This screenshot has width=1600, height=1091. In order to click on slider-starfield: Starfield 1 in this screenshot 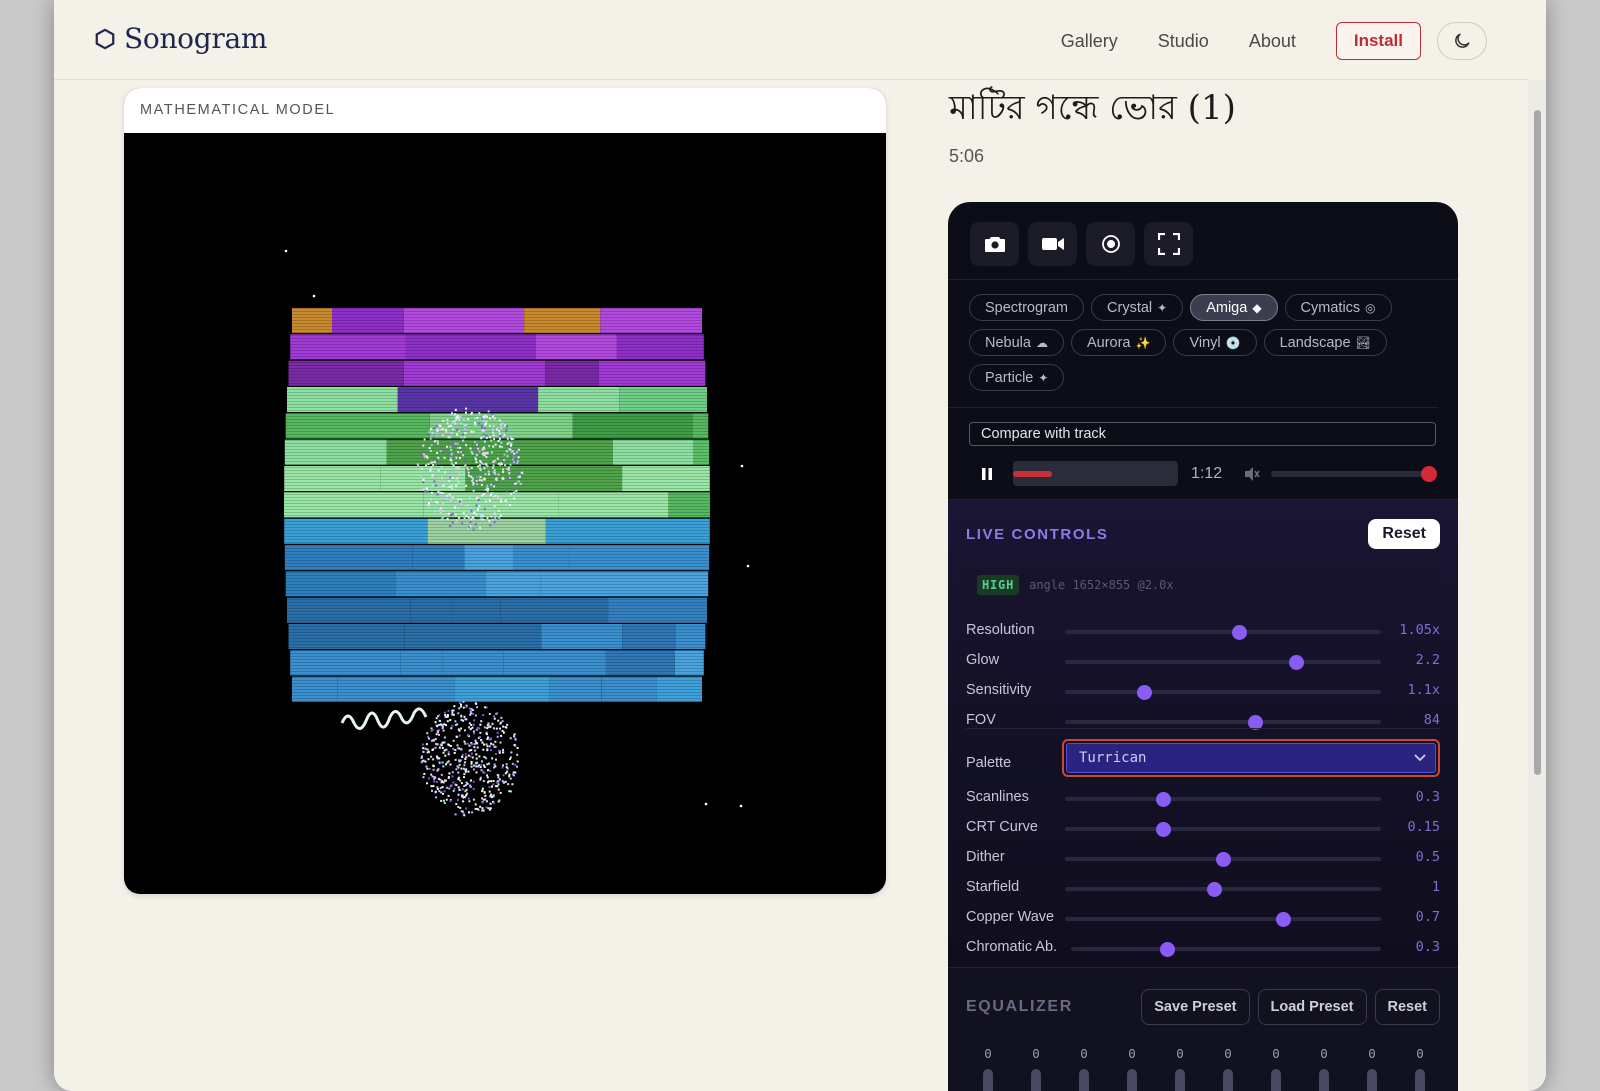, I will do `click(1203, 888)`.